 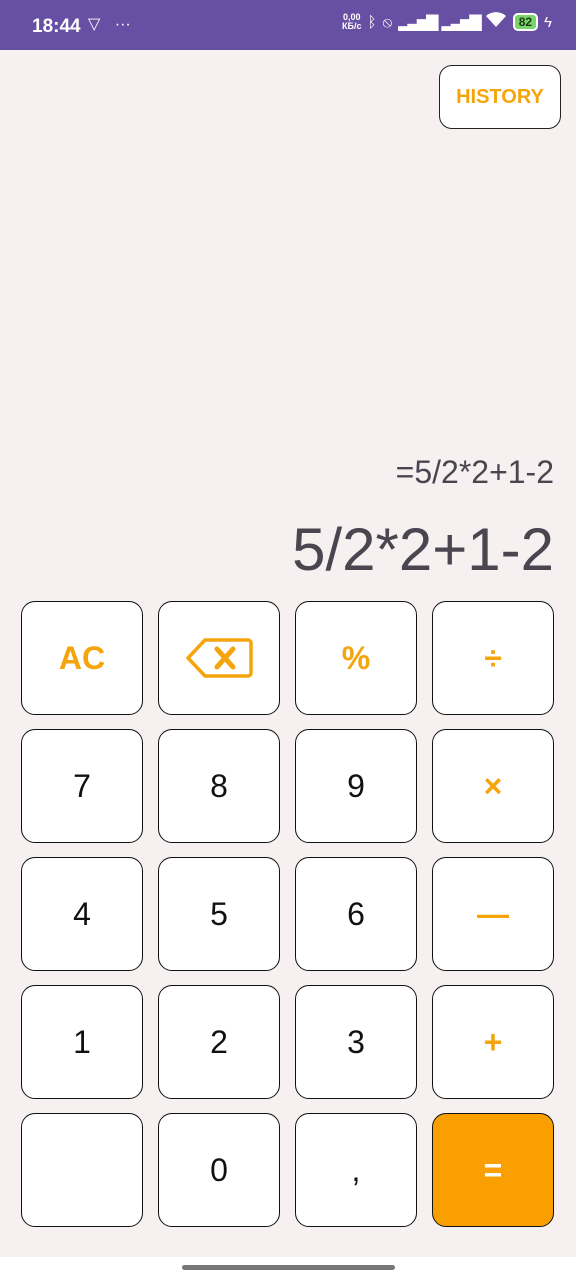 What do you see at coordinates (387, 22) in the screenshot?
I see `vibrate-off-icon: ⦸` at bounding box center [387, 22].